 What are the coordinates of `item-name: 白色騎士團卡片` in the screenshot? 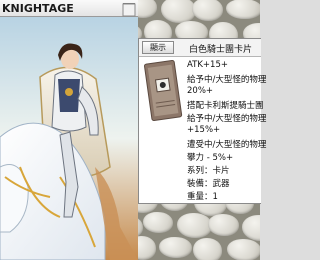 It's located at (221, 50).